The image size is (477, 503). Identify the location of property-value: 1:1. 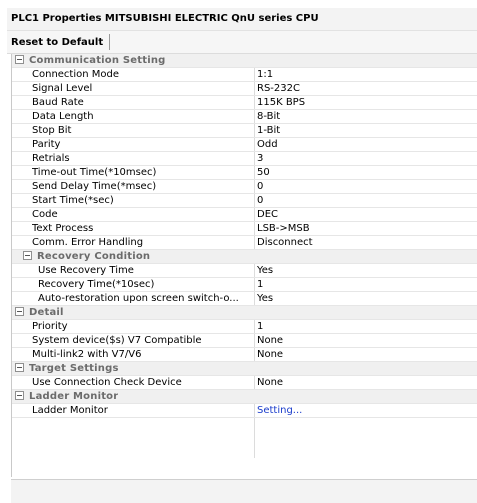
(365, 74).